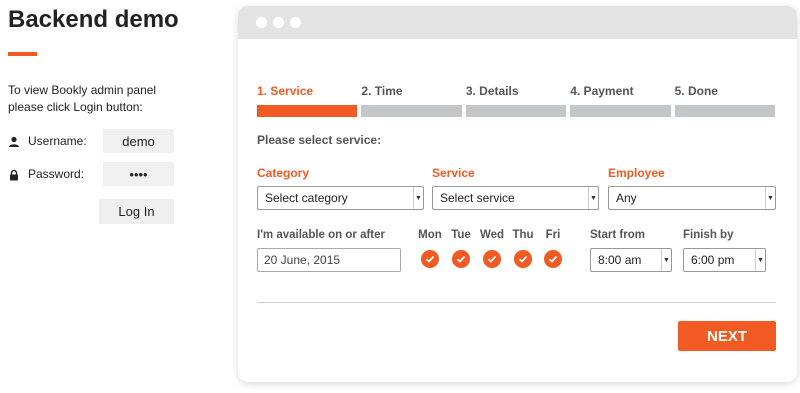 The width and height of the screenshot is (800, 393). I want to click on day-label: Tue, so click(461, 235).